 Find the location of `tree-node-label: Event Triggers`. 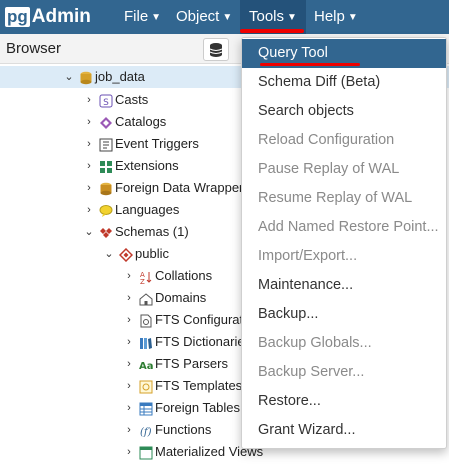

tree-node-label: Event Triggers is located at coordinates (157, 143).